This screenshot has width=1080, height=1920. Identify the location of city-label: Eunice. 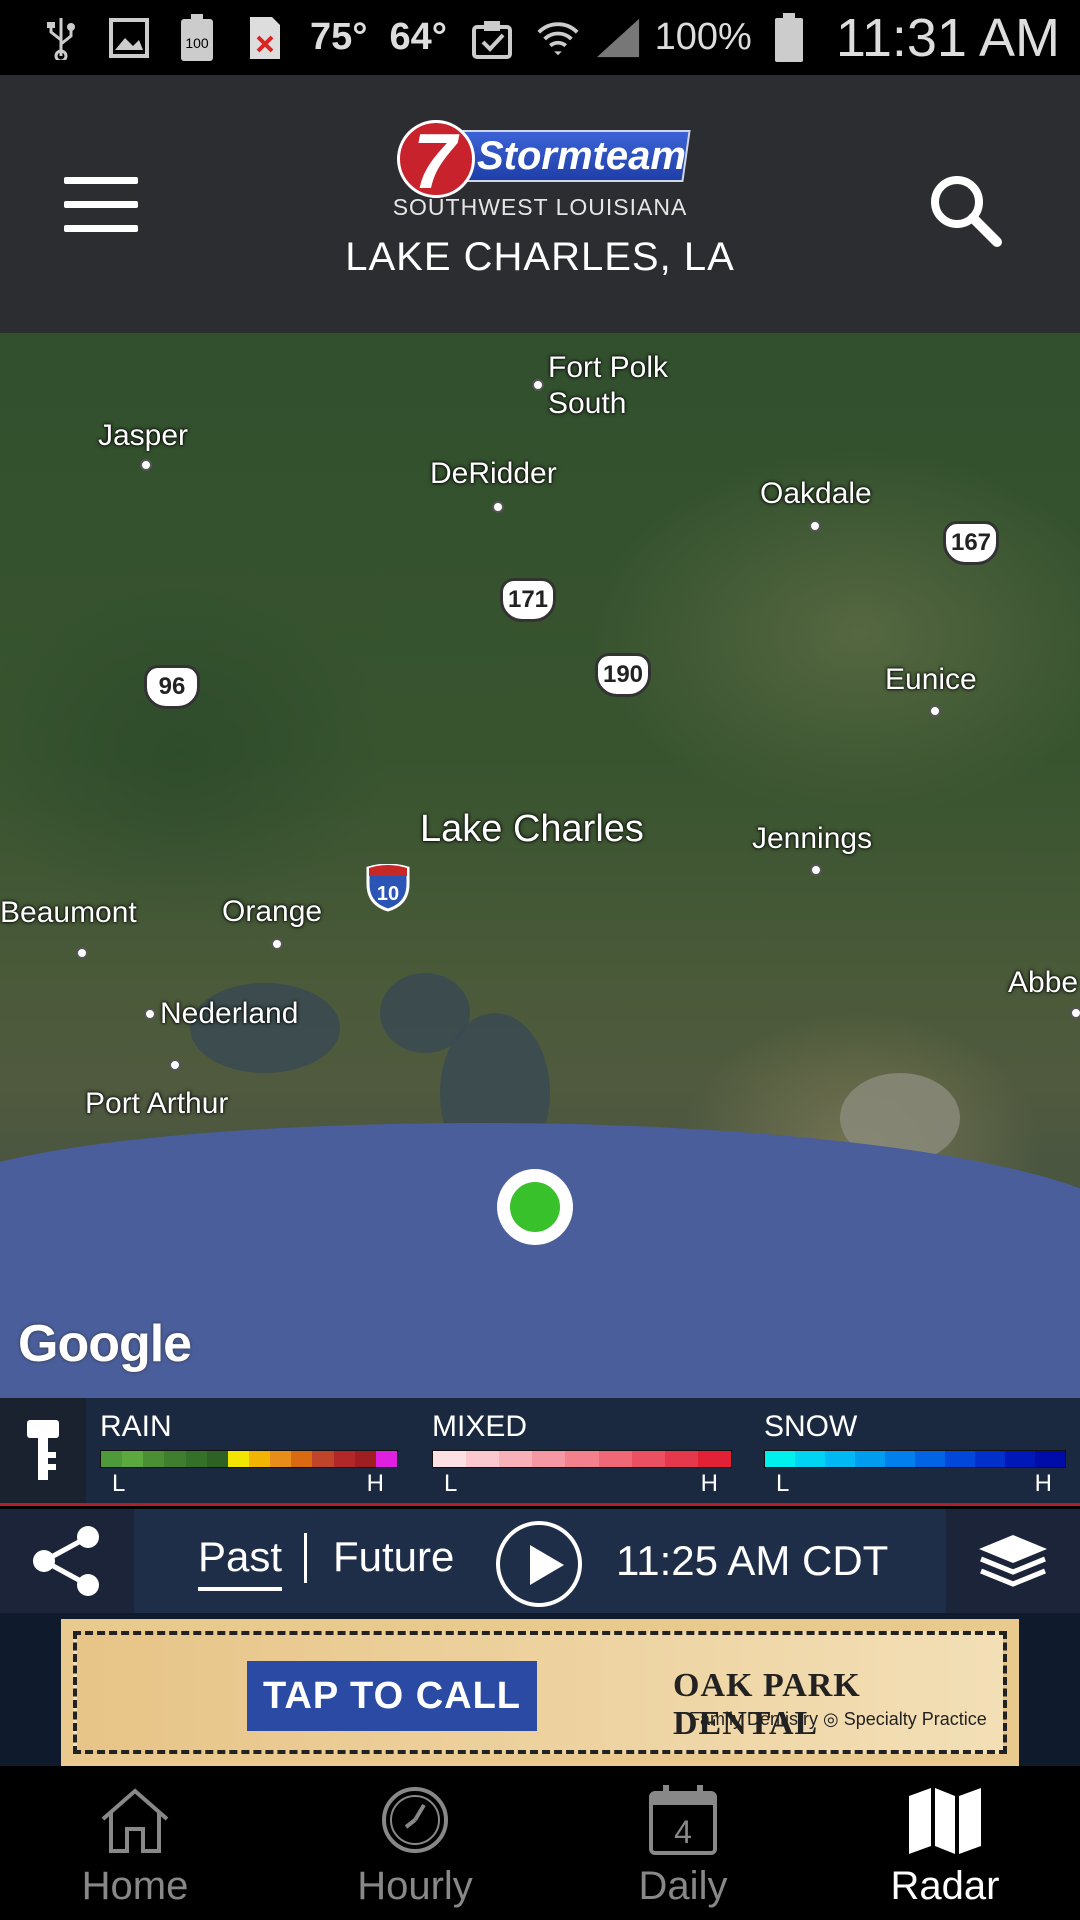
(931, 679).